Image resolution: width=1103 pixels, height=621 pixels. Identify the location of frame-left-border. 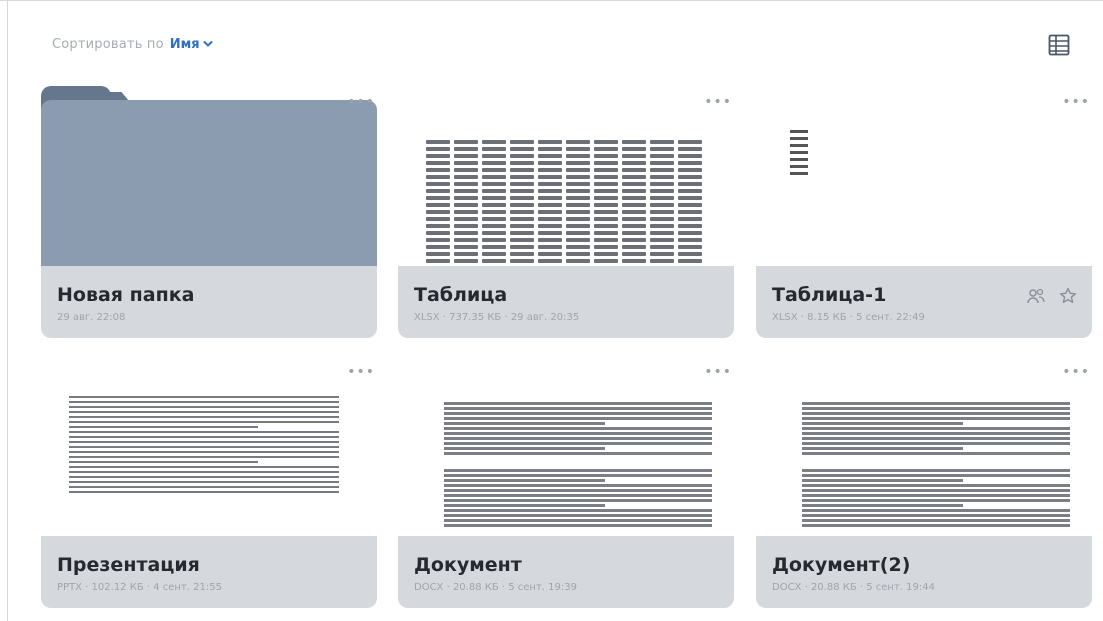
(7, 310).